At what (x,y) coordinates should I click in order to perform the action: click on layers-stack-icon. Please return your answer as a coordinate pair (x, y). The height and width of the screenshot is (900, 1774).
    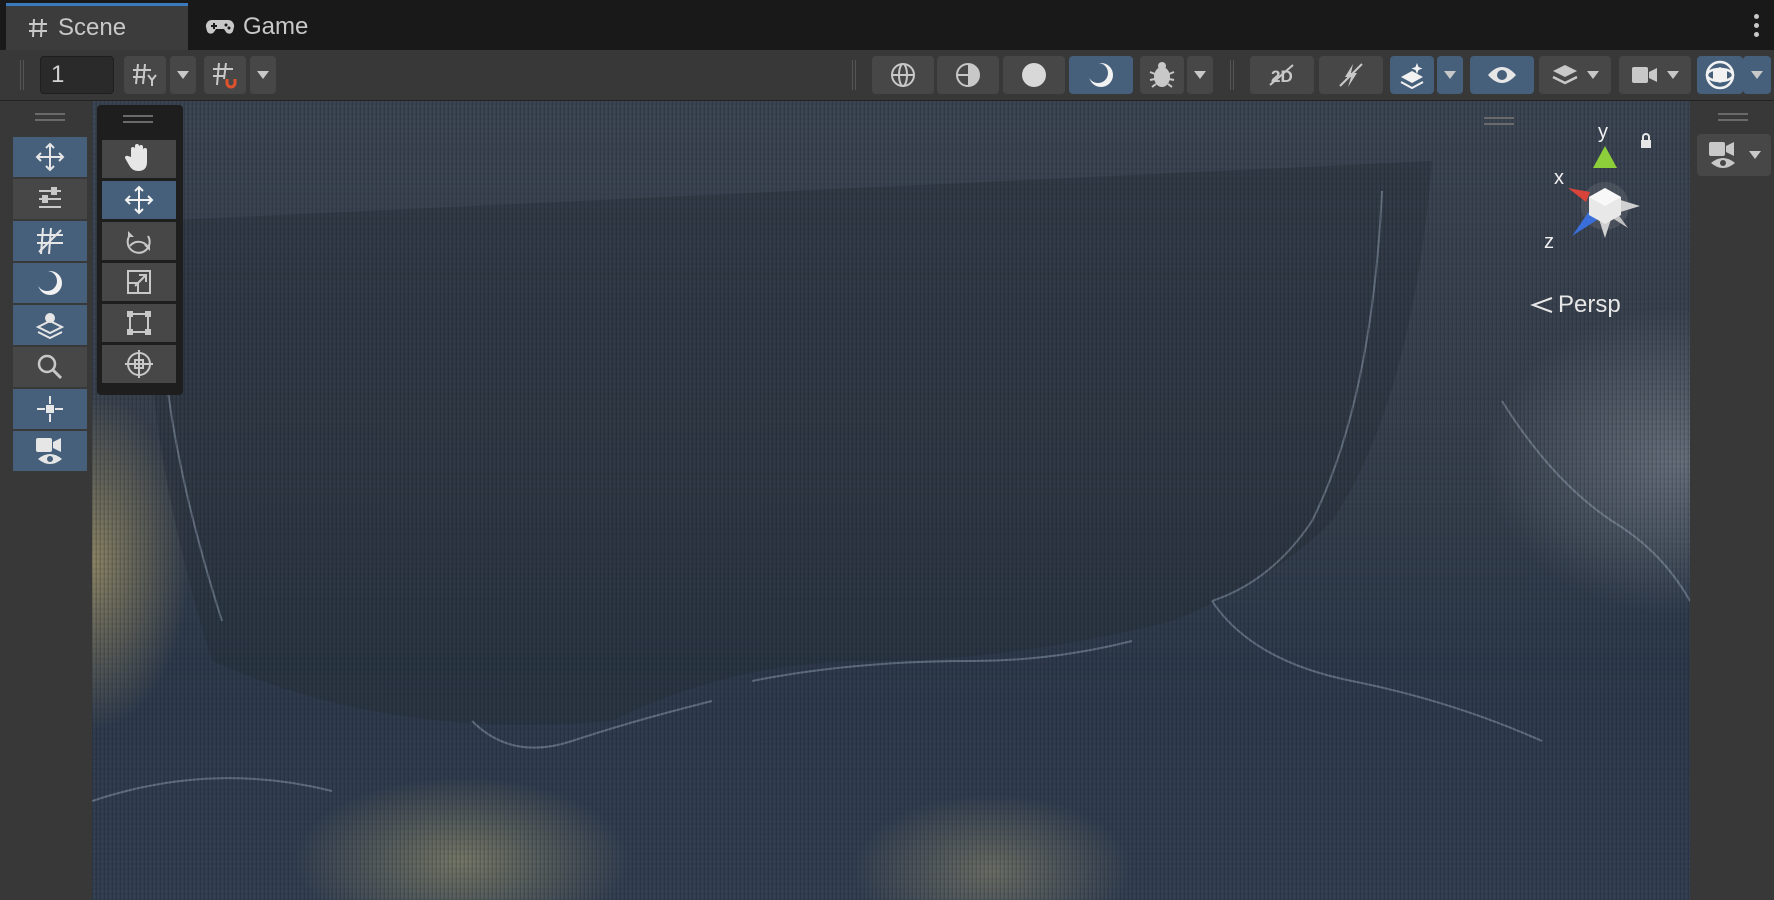
    Looking at the image, I should click on (50, 326).